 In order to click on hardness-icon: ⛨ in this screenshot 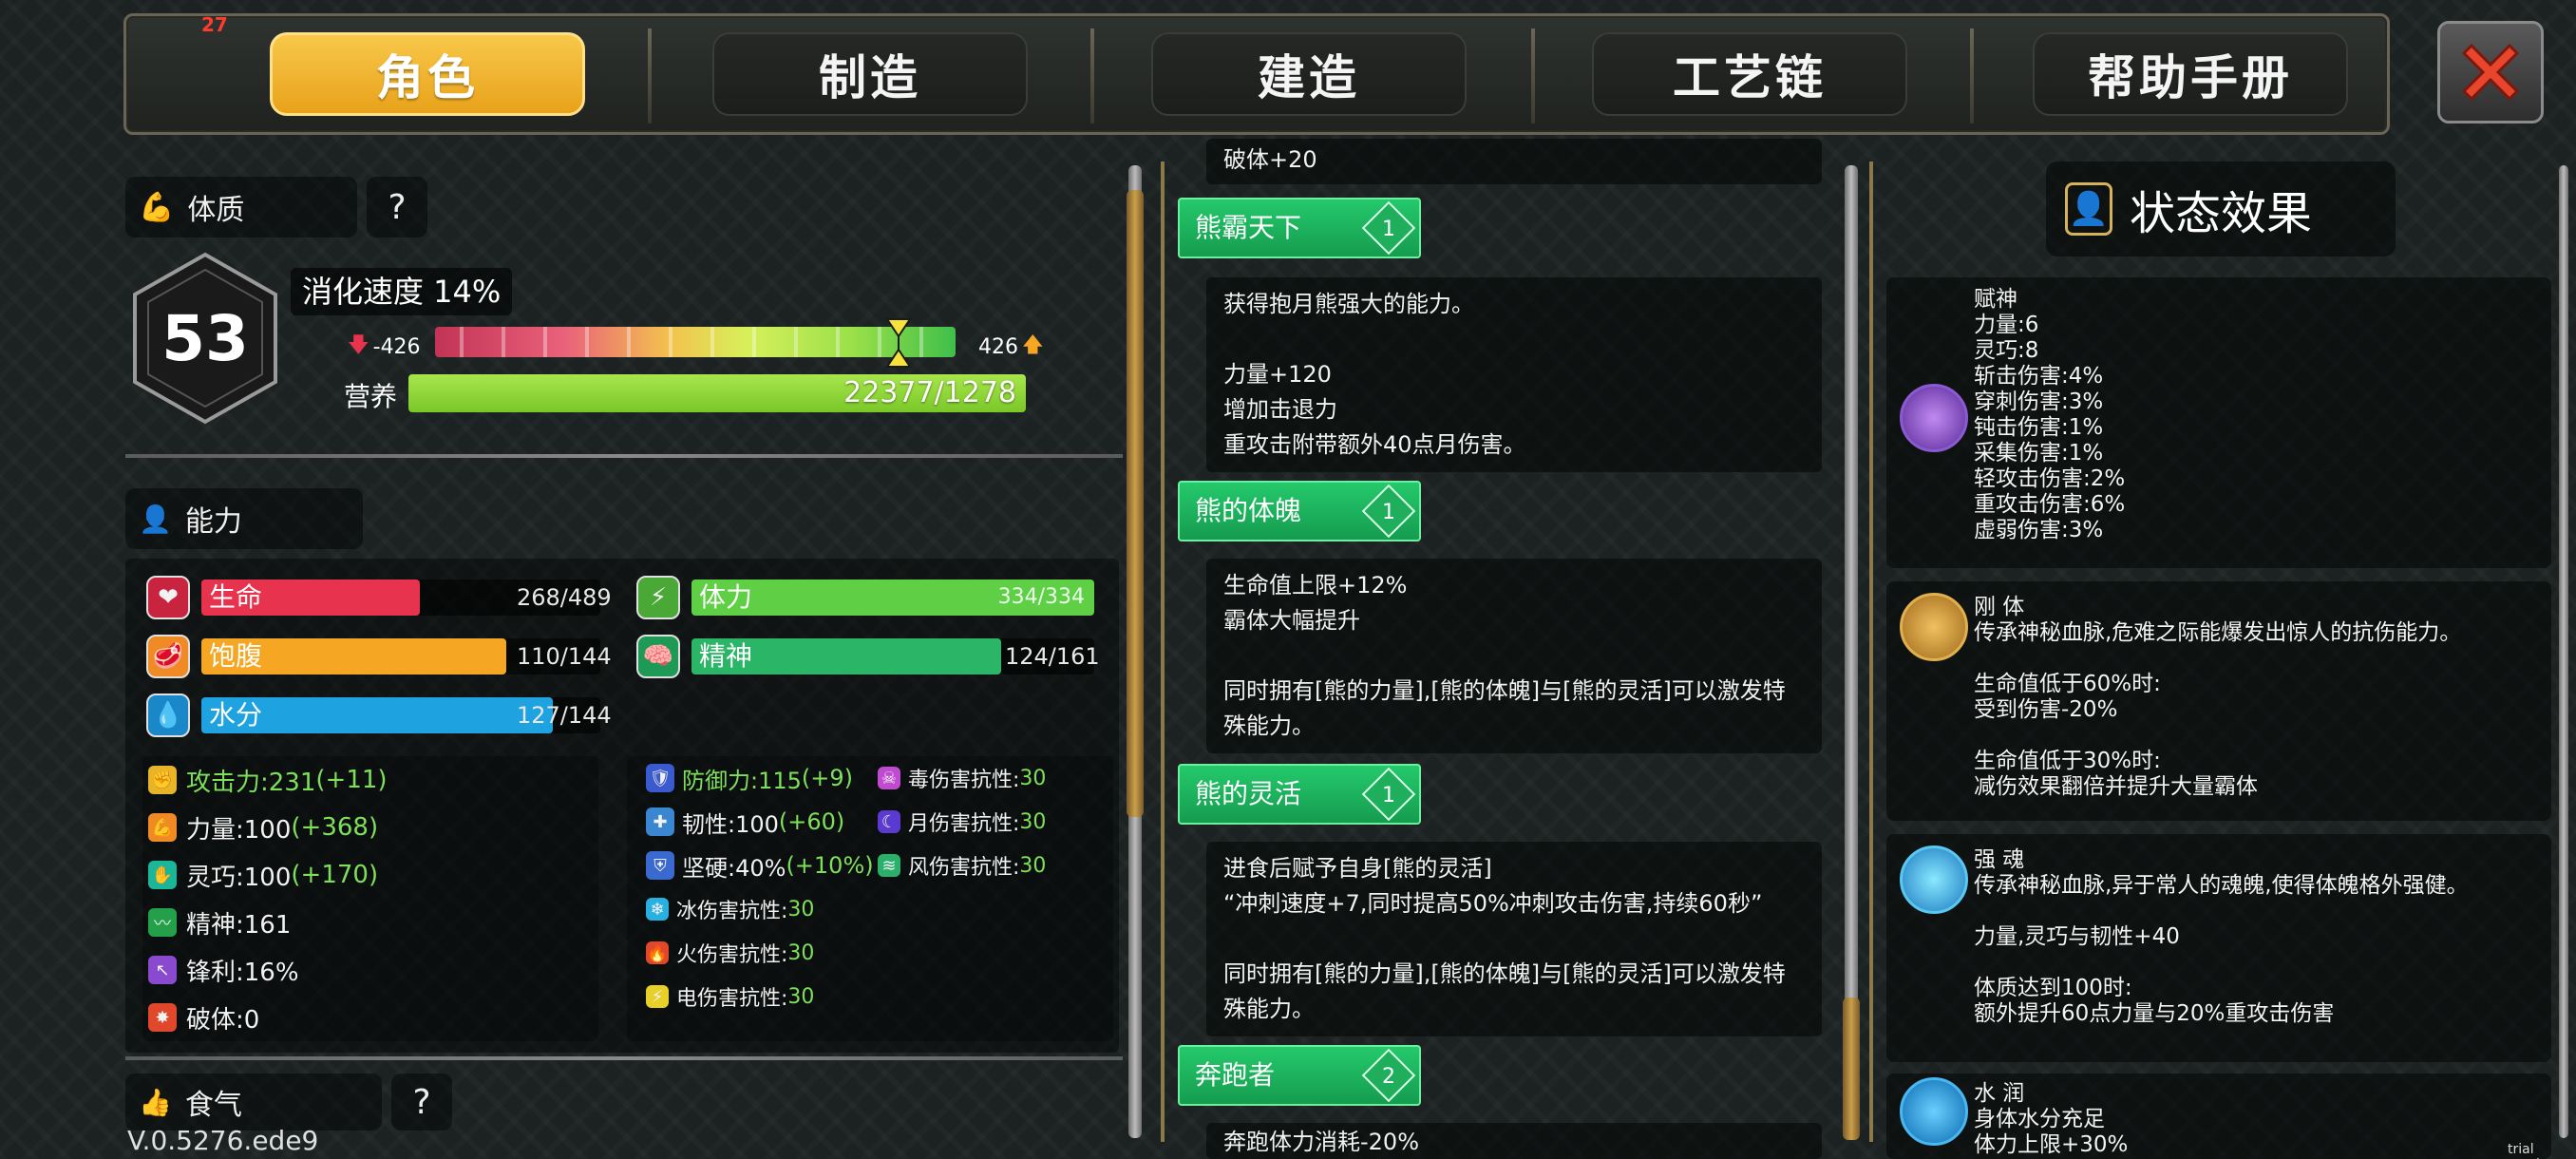, I will do `click(660, 865)`.